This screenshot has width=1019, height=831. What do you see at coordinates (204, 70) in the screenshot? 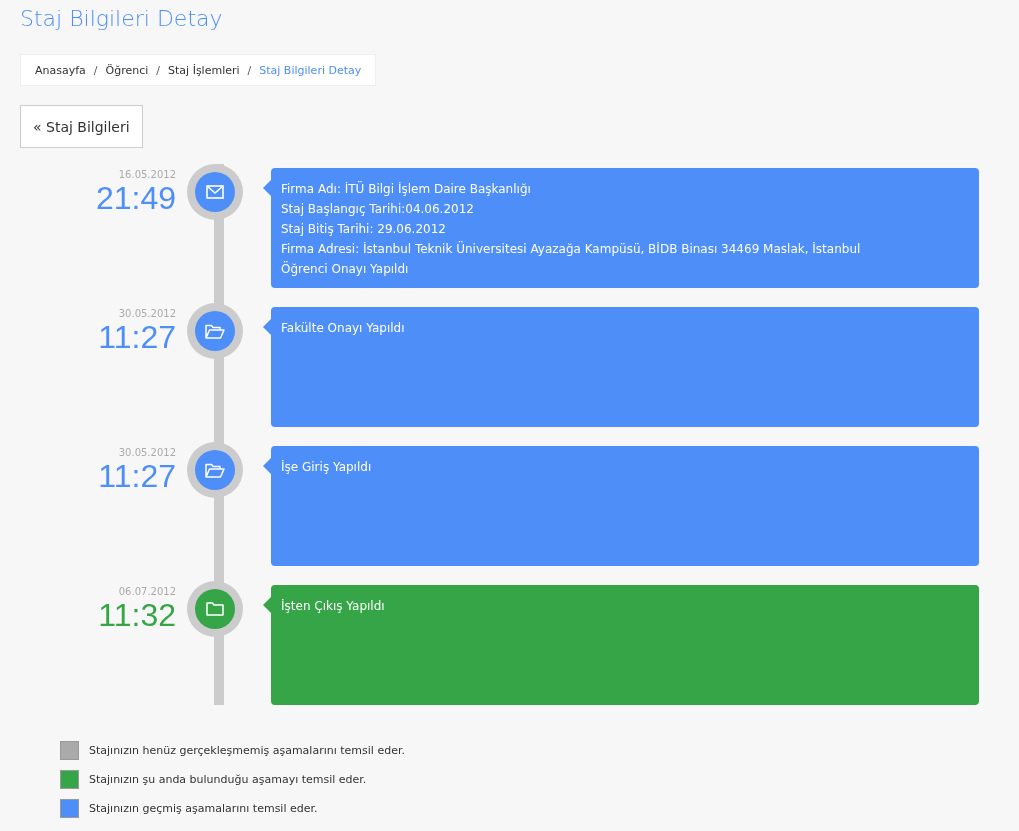
I see `breadcrumb-link: Staj İşlemleri` at bounding box center [204, 70].